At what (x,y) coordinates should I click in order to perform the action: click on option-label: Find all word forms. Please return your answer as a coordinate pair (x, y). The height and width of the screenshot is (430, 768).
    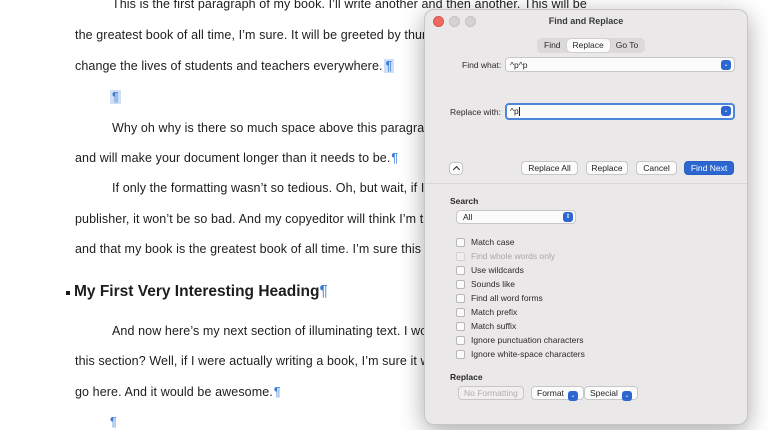
    Looking at the image, I should click on (507, 298).